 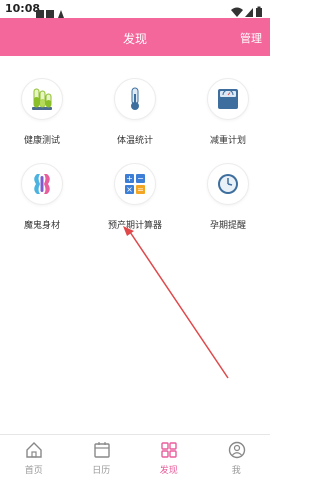 I want to click on bottom-tab-bar: 首页 日历 发现 我, so click(x=135, y=457).